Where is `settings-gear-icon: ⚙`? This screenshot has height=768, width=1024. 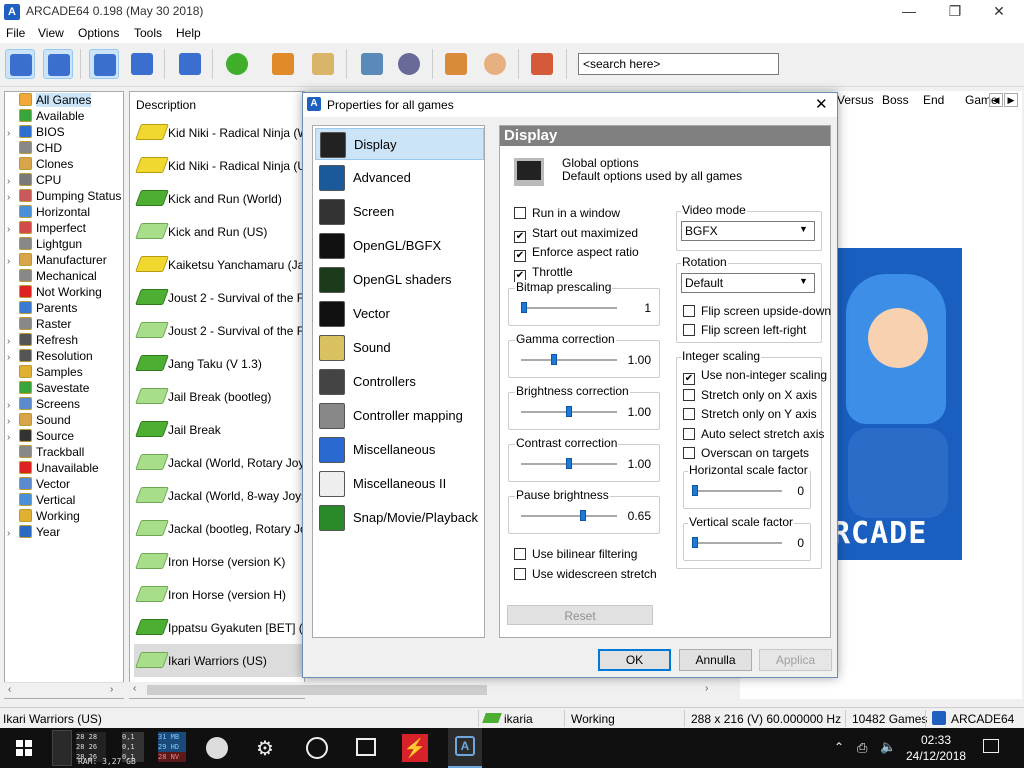
settings-gear-icon: ⚙ is located at coordinates (265, 748).